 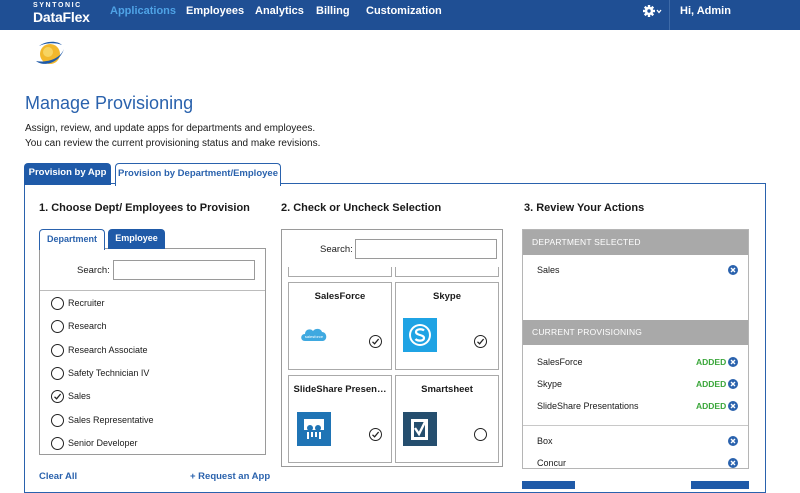 I want to click on slideshare-logo-icon, so click(x=314, y=429).